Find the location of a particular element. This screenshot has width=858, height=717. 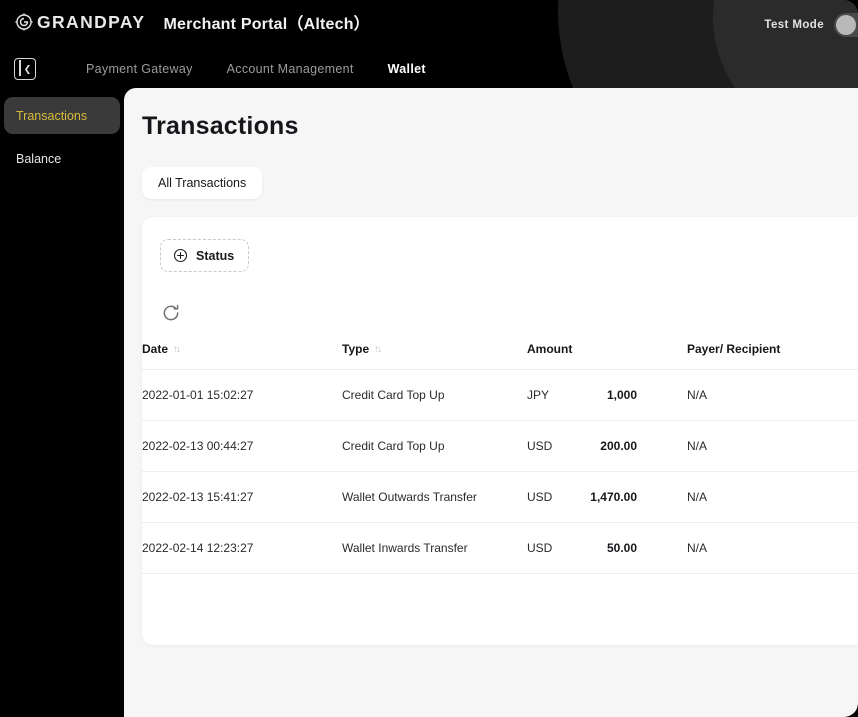

refresh-icon is located at coordinates (171, 313).